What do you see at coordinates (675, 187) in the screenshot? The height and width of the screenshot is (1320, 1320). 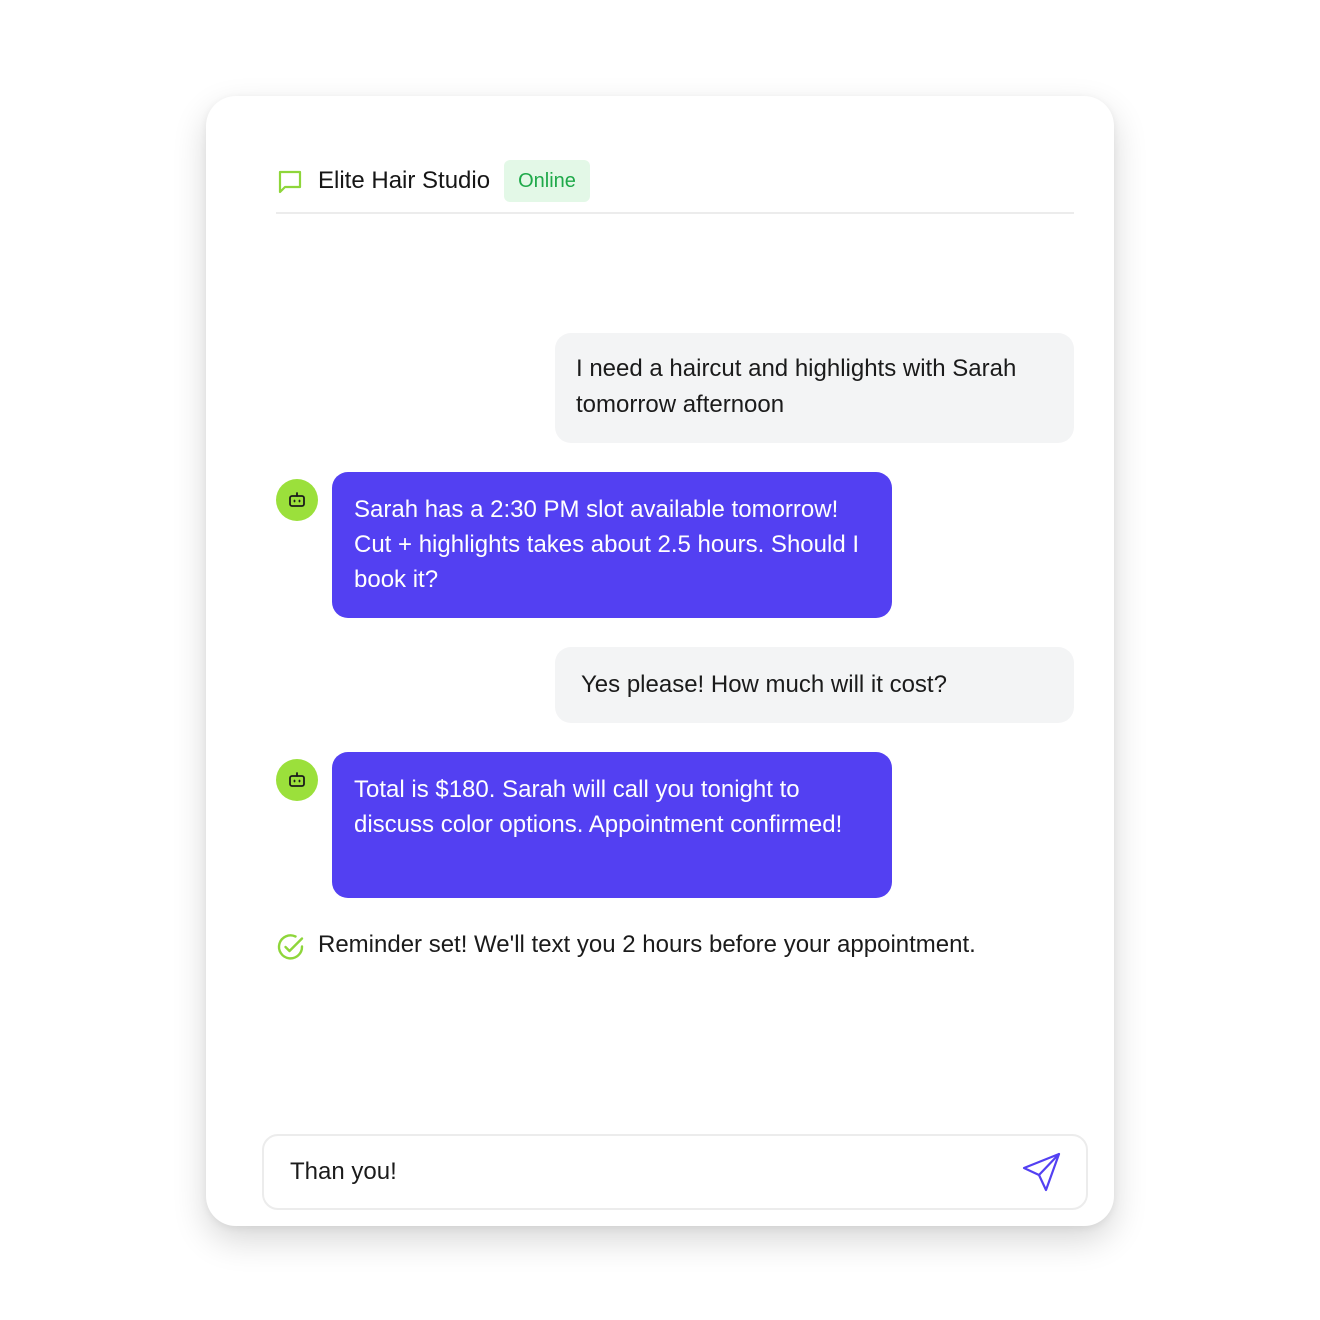 I see `chat-header: Elite Hair Studio Online` at bounding box center [675, 187].